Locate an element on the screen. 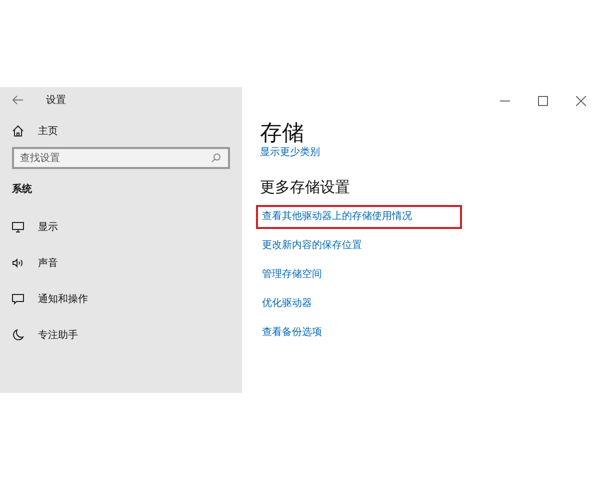 The image size is (600, 480). settings-link: 优化驱动器 is located at coordinates (287, 306).